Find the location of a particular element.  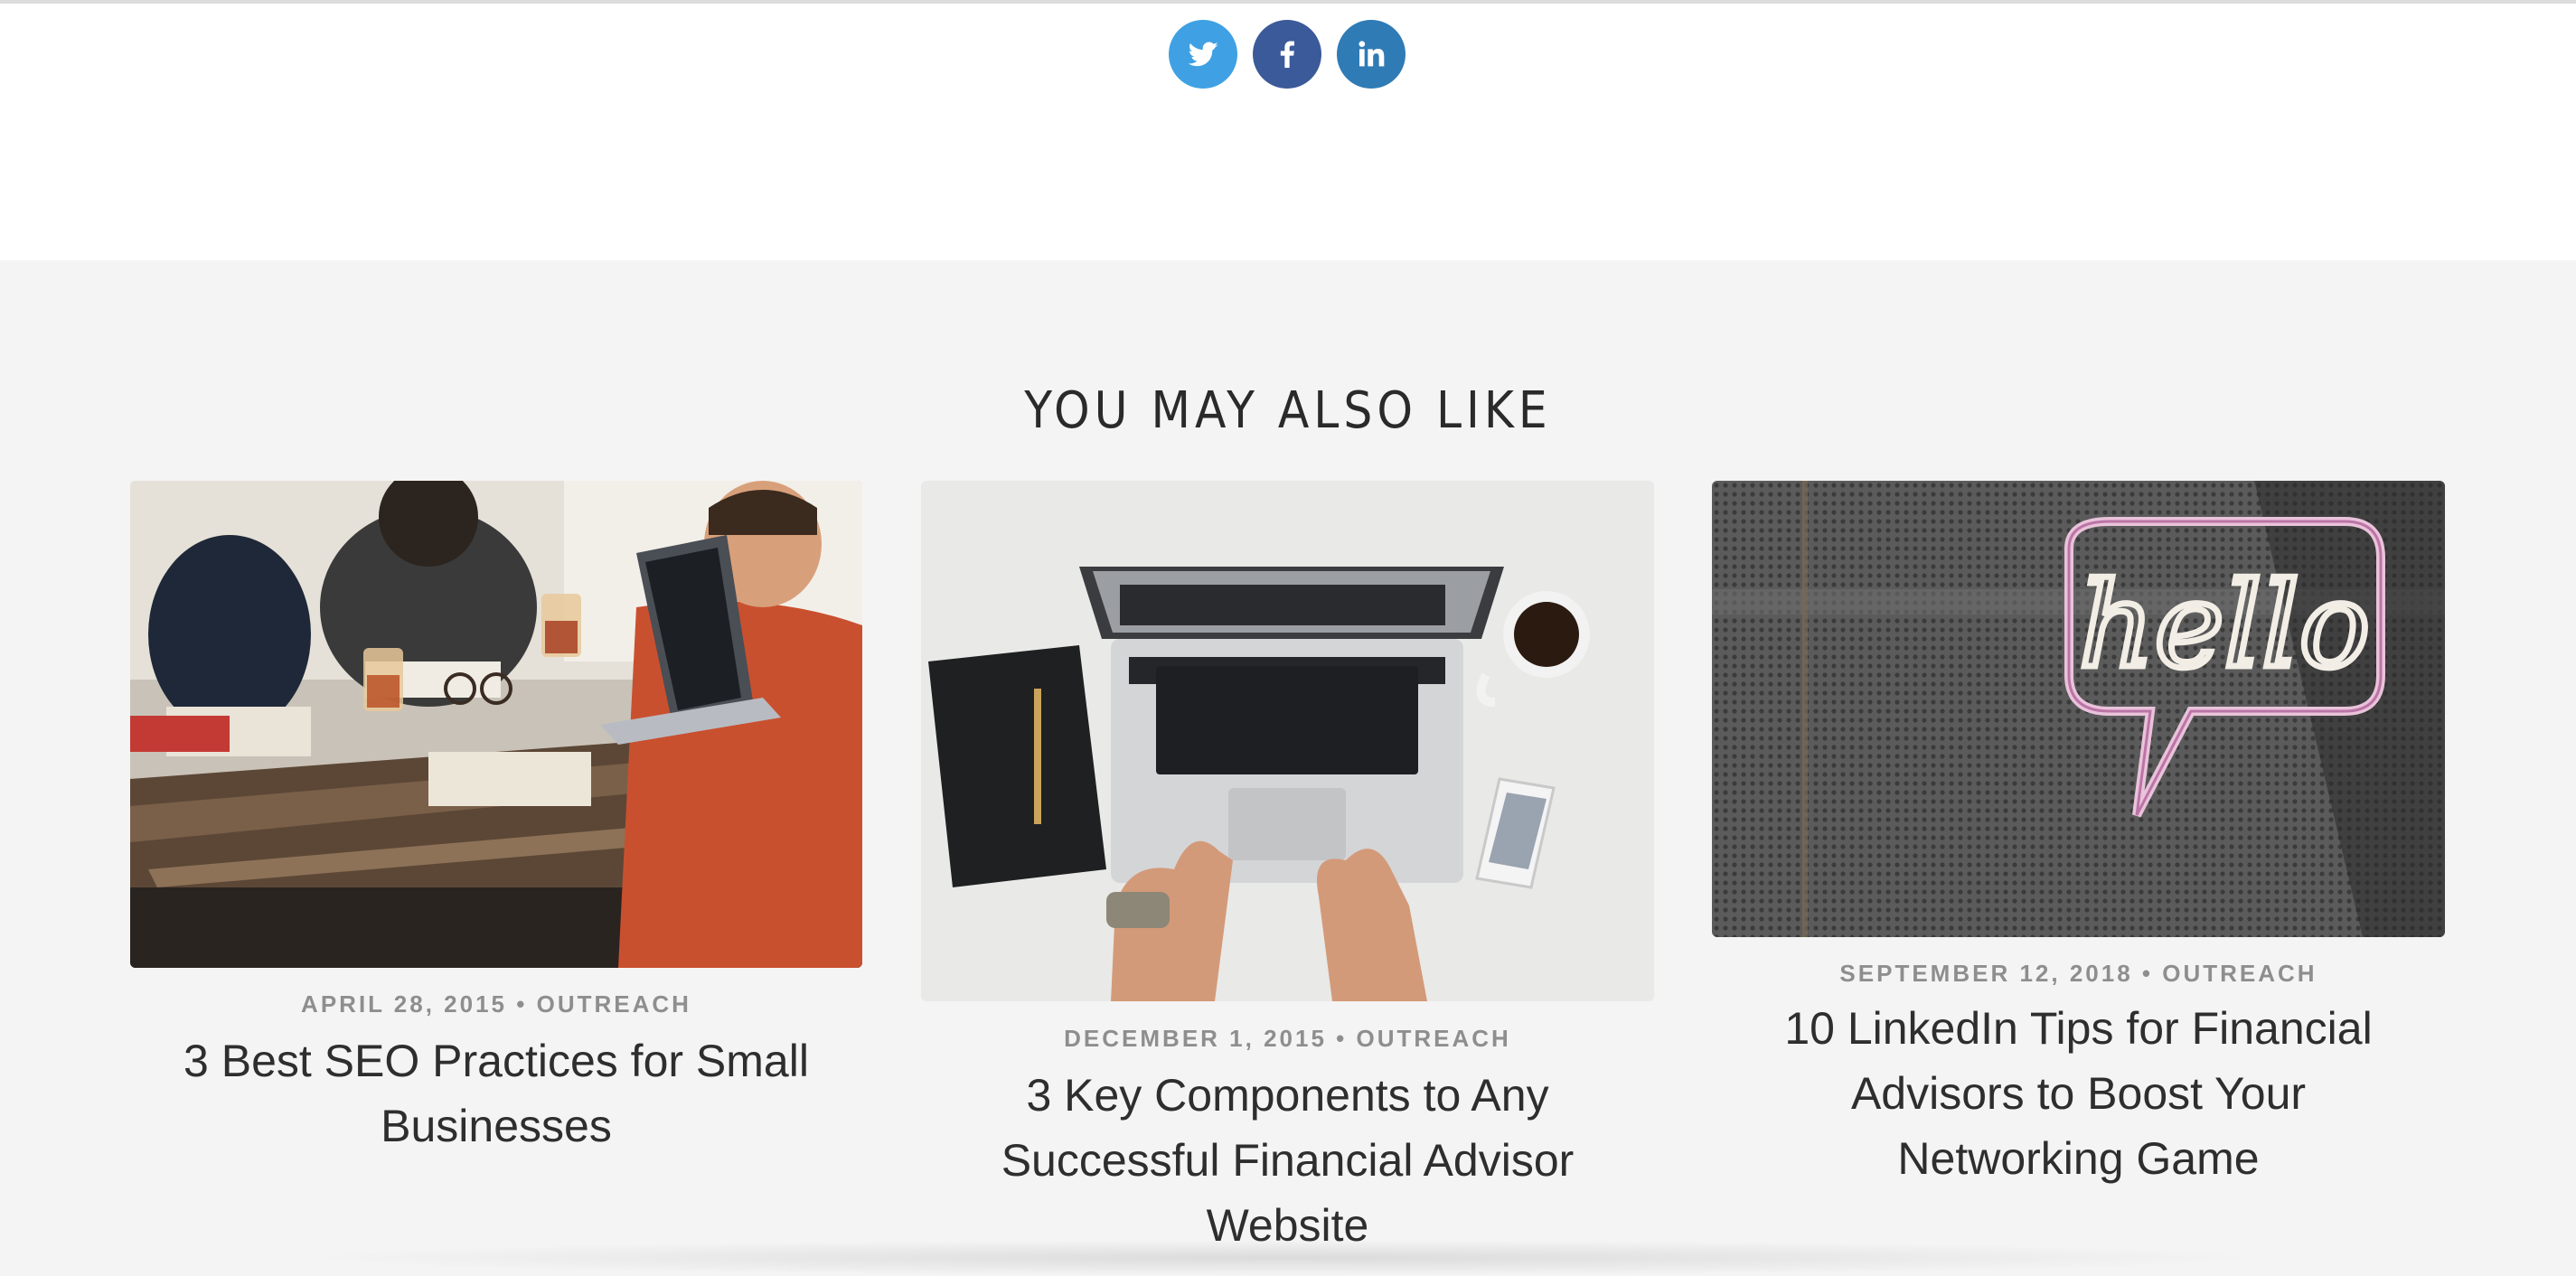

related-posts-heading: YOU MAY ALSO LIKE is located at coordinates (1288, 410).